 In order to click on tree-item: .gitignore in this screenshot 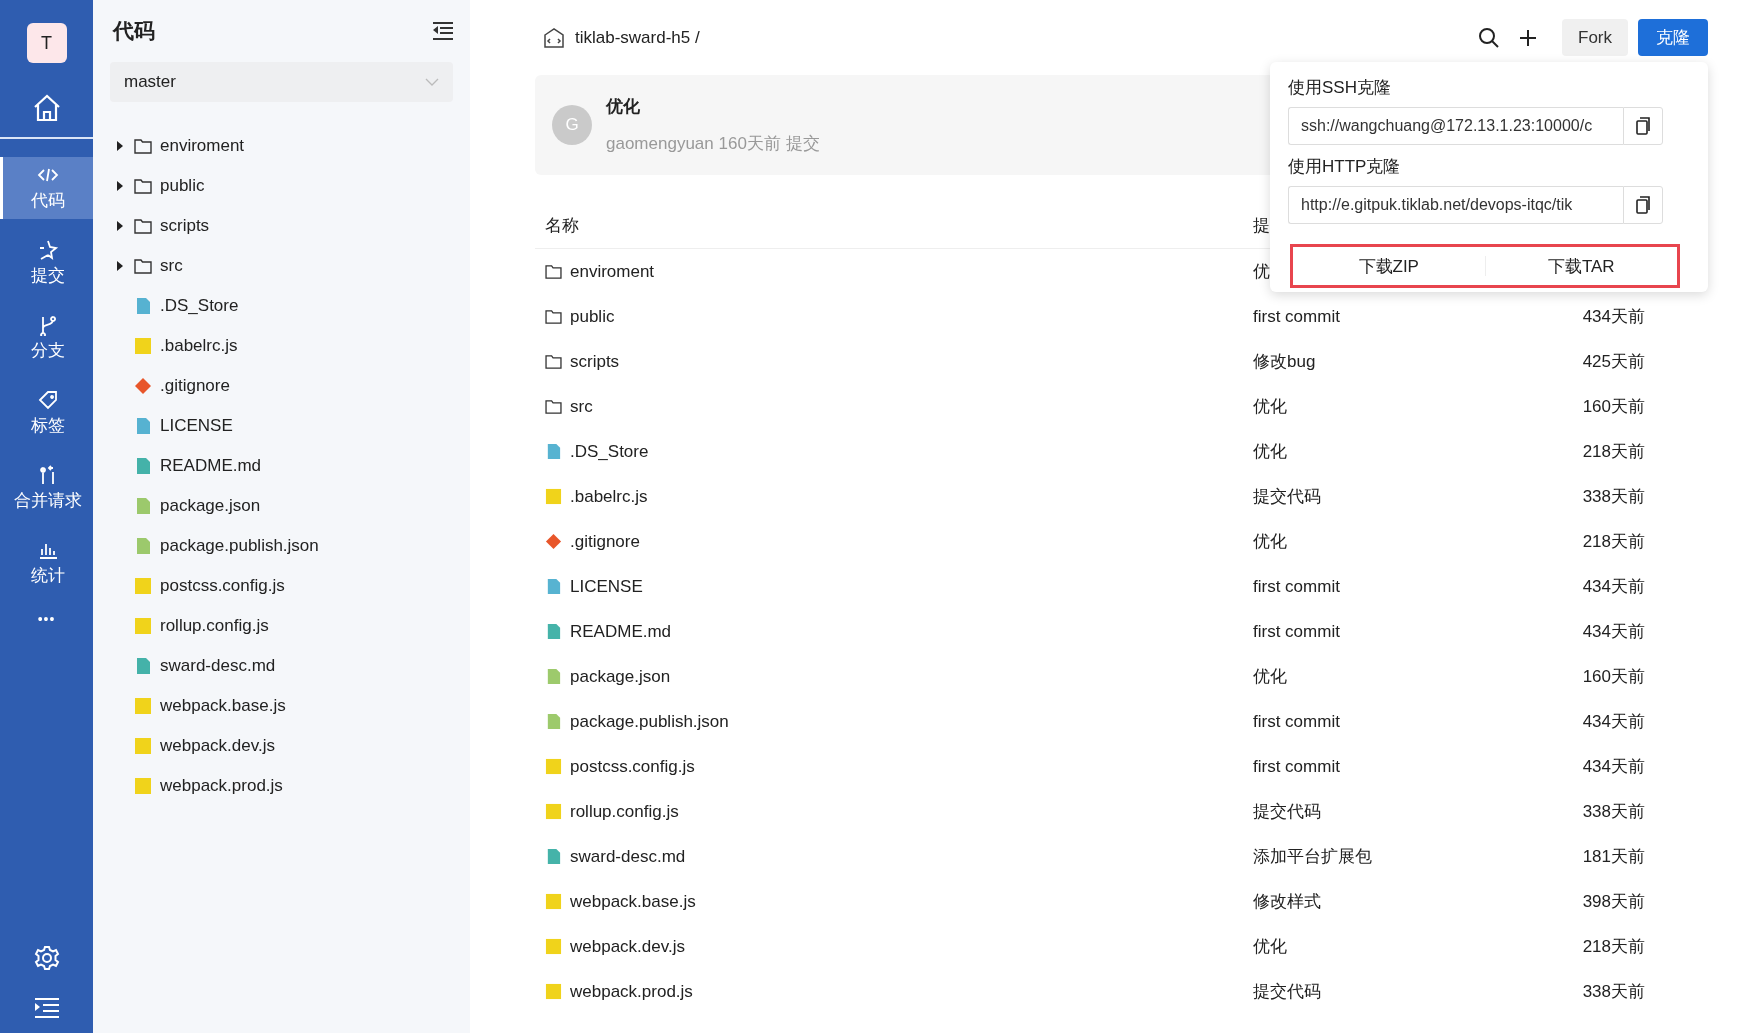, I will do `click(281, 386)`.